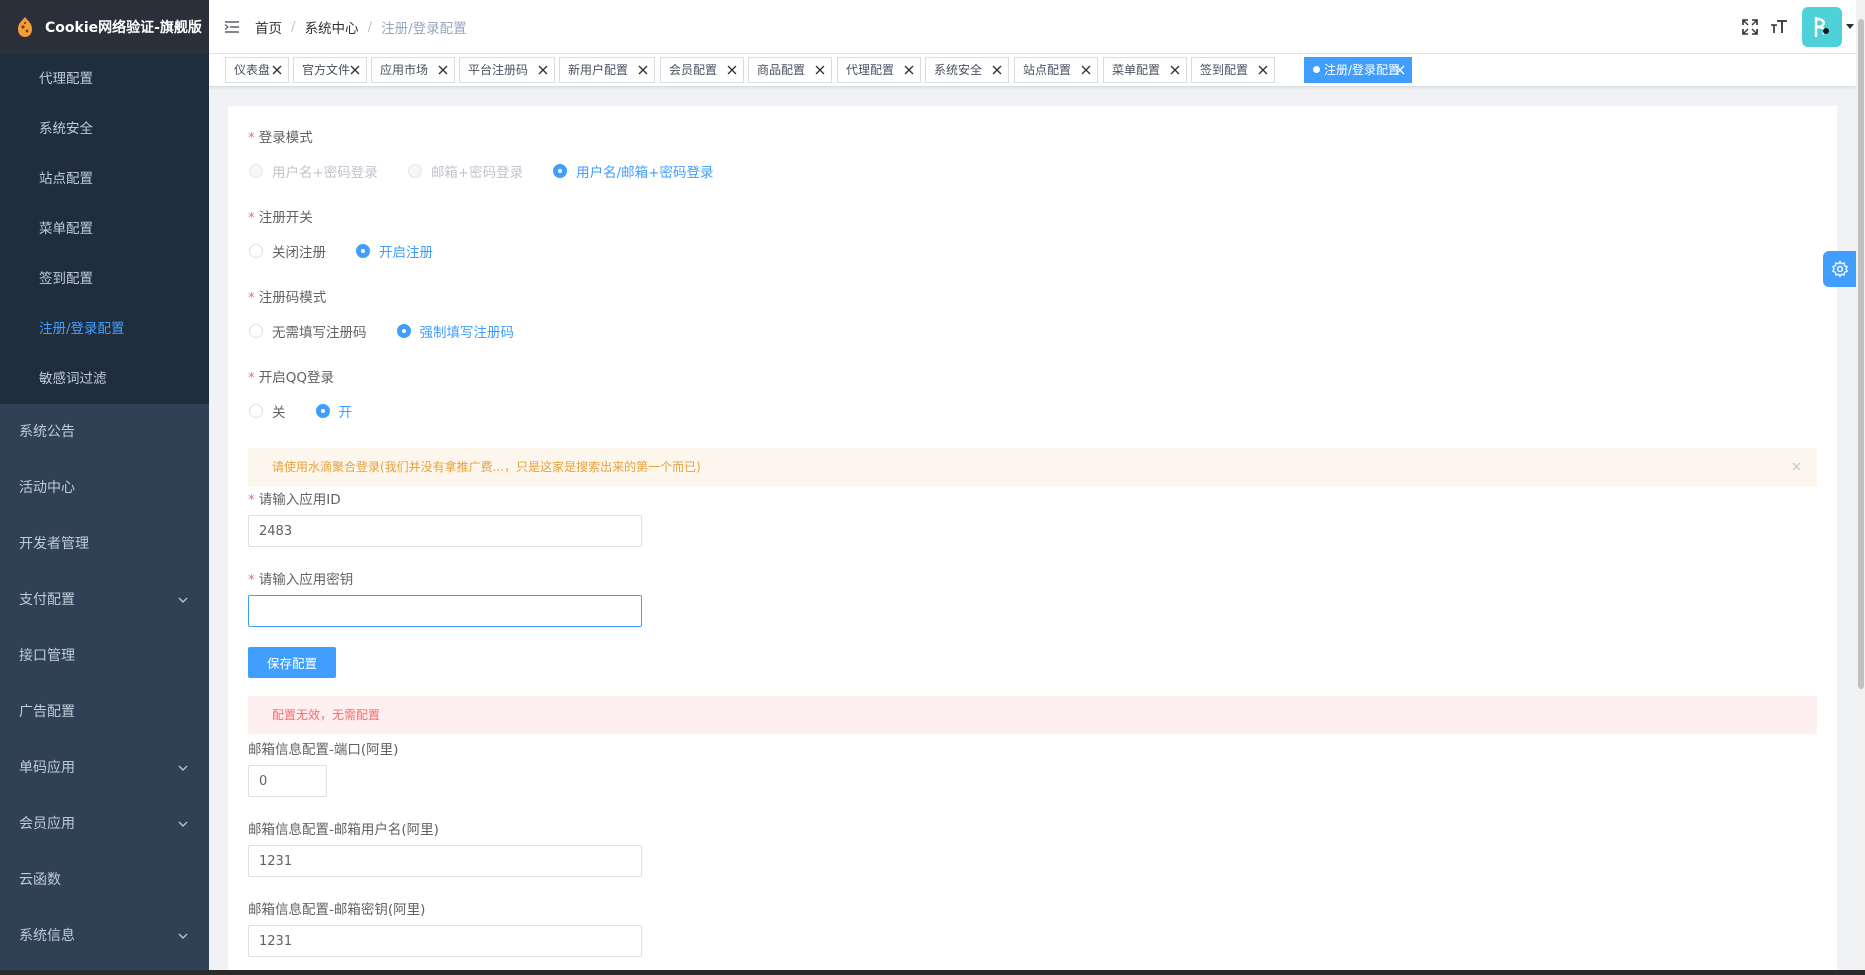 This screenshot has height=975, width=1865. Describe the element at coordinates (870, 70) in the screenshot. I see `tag-label: 代理配置` at that location.